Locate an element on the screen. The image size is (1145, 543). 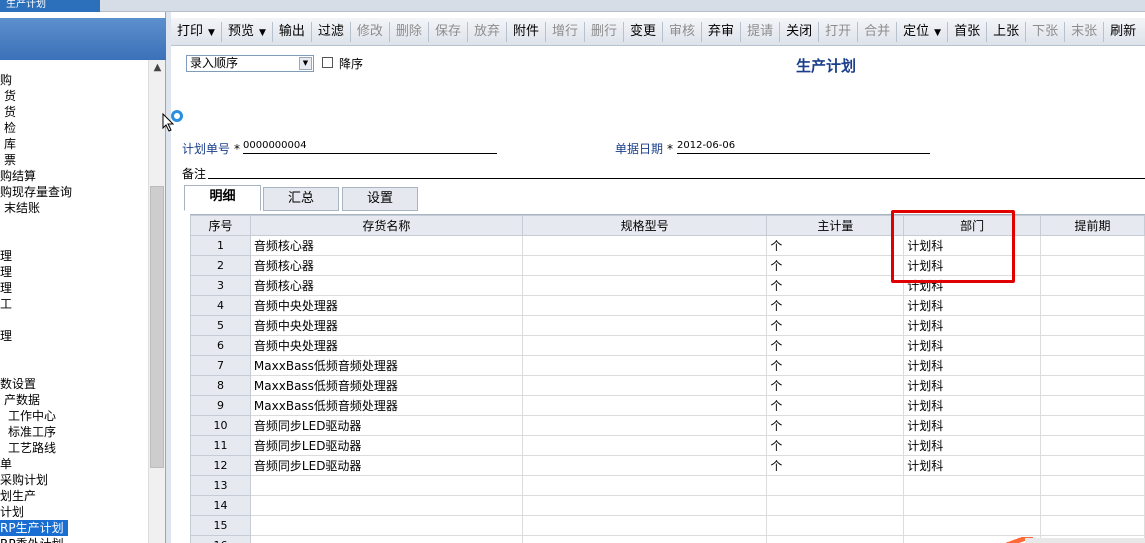
table-row: 13 is located at coordinates (667, 485).